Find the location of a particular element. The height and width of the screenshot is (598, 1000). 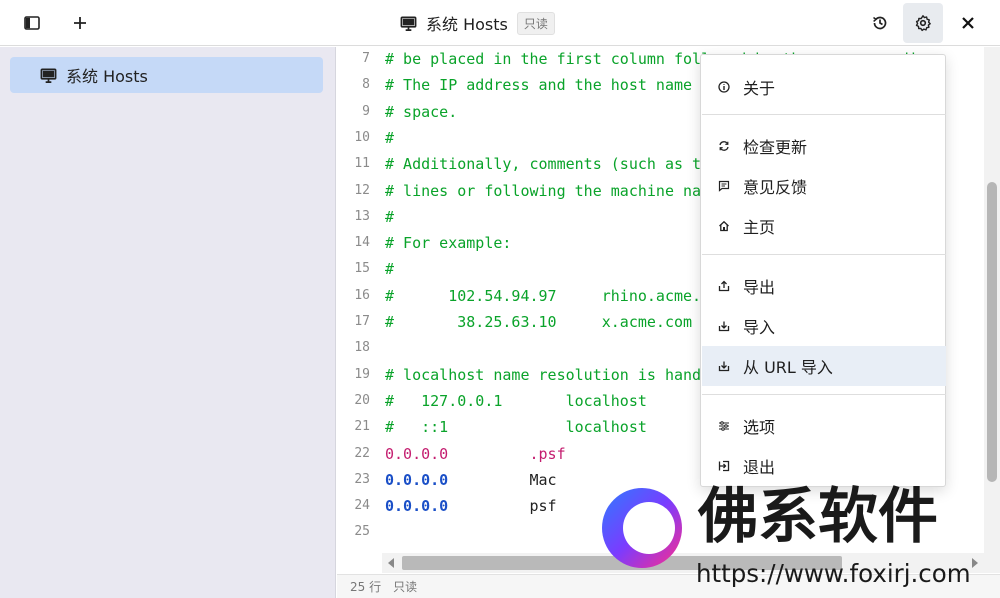

code-token: # For example: is located at coordinates (448, 243).